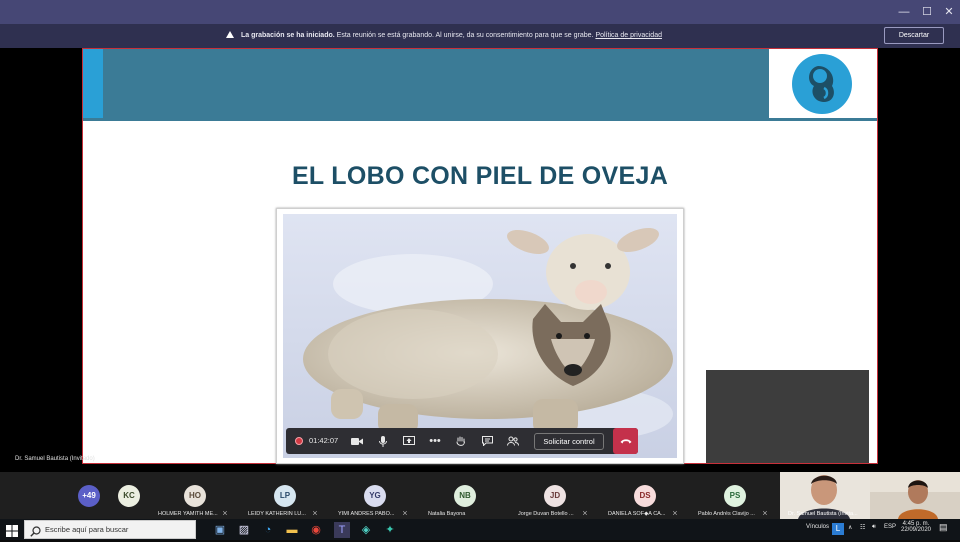 The width and height of the screenshot is (960, 542). I want to click on maximize-button: ☐, so click(927, 12).